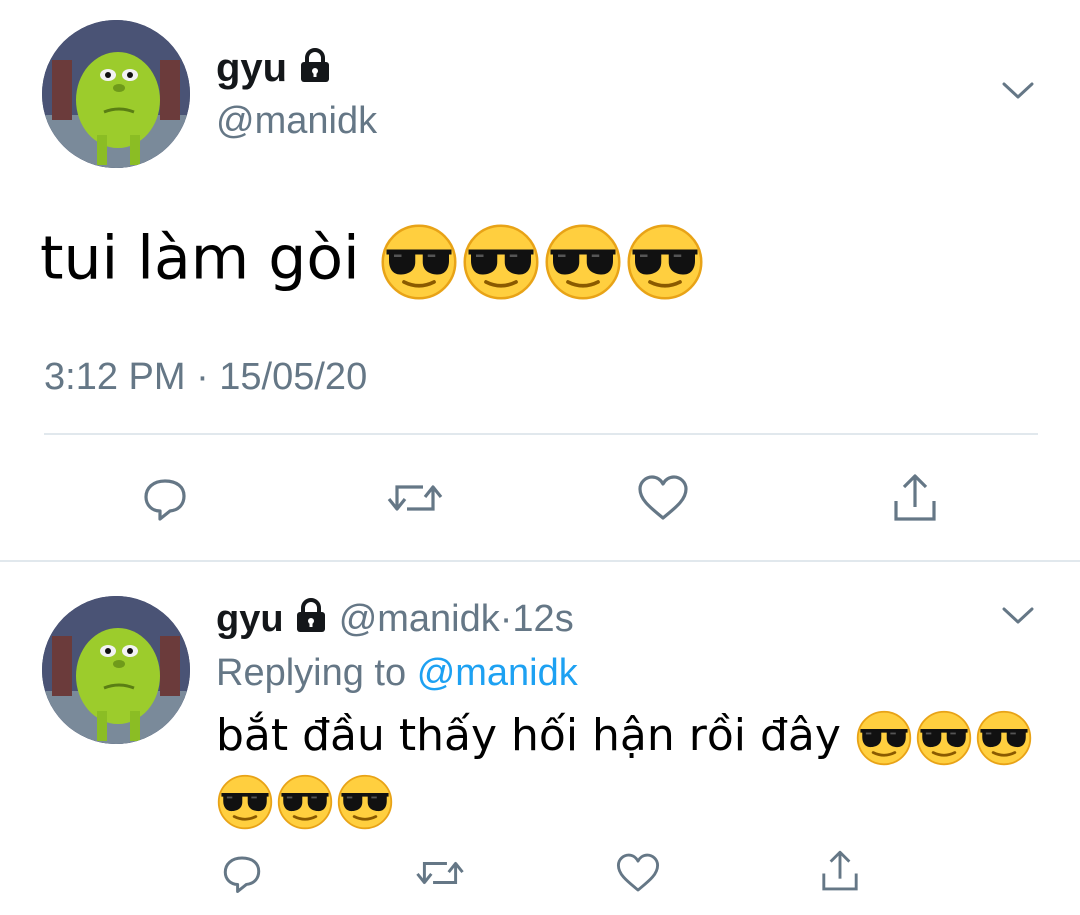 The width and height of the screenshot is (1080, 915). Describe the element at coordinates (296, 121) in the screenshot. I see `handle: @manidk` at that location.